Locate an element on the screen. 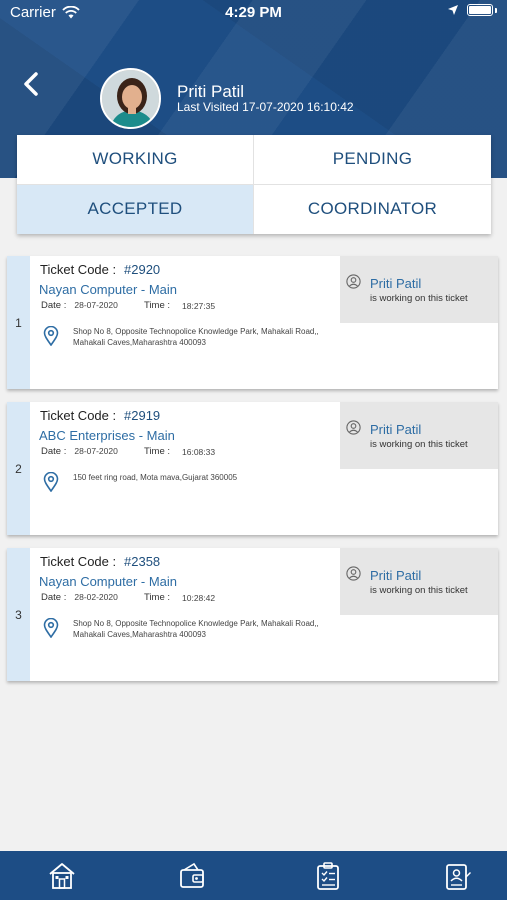 The width and height of the screenshot is (507, 900). time-value: 10:28:42 is located at coordinates (199, 598).